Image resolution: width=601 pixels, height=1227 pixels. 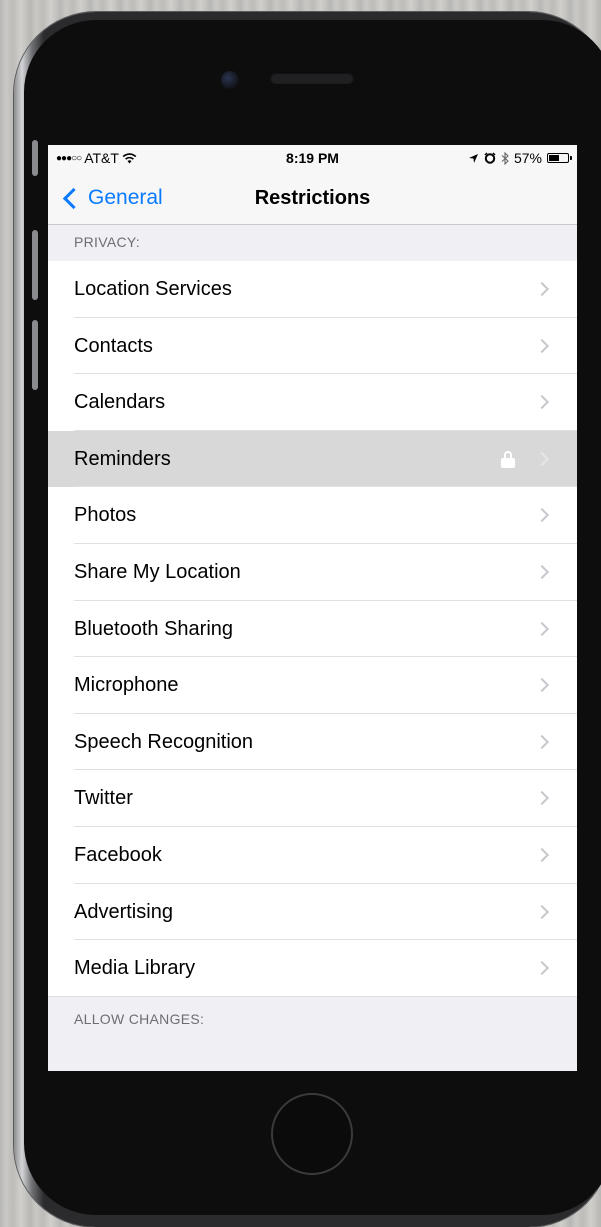 I want to click on privacy-section-header: PRIVACY:, so click(x=107, y=242).